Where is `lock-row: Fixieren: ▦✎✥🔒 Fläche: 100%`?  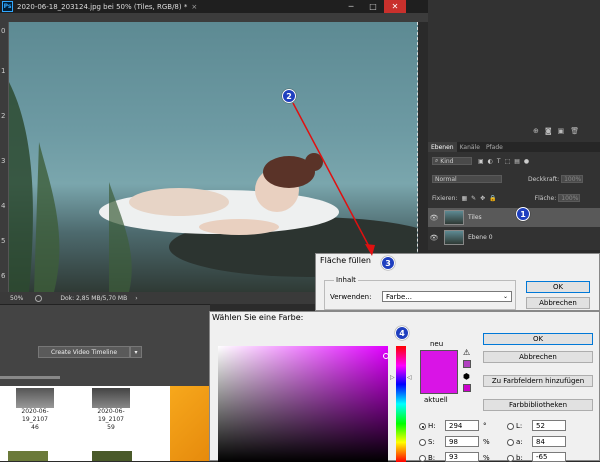 lock-row: Fixieren: ▦✎✥🔒 Fläche: 100% is located at coordinates (514, 198).